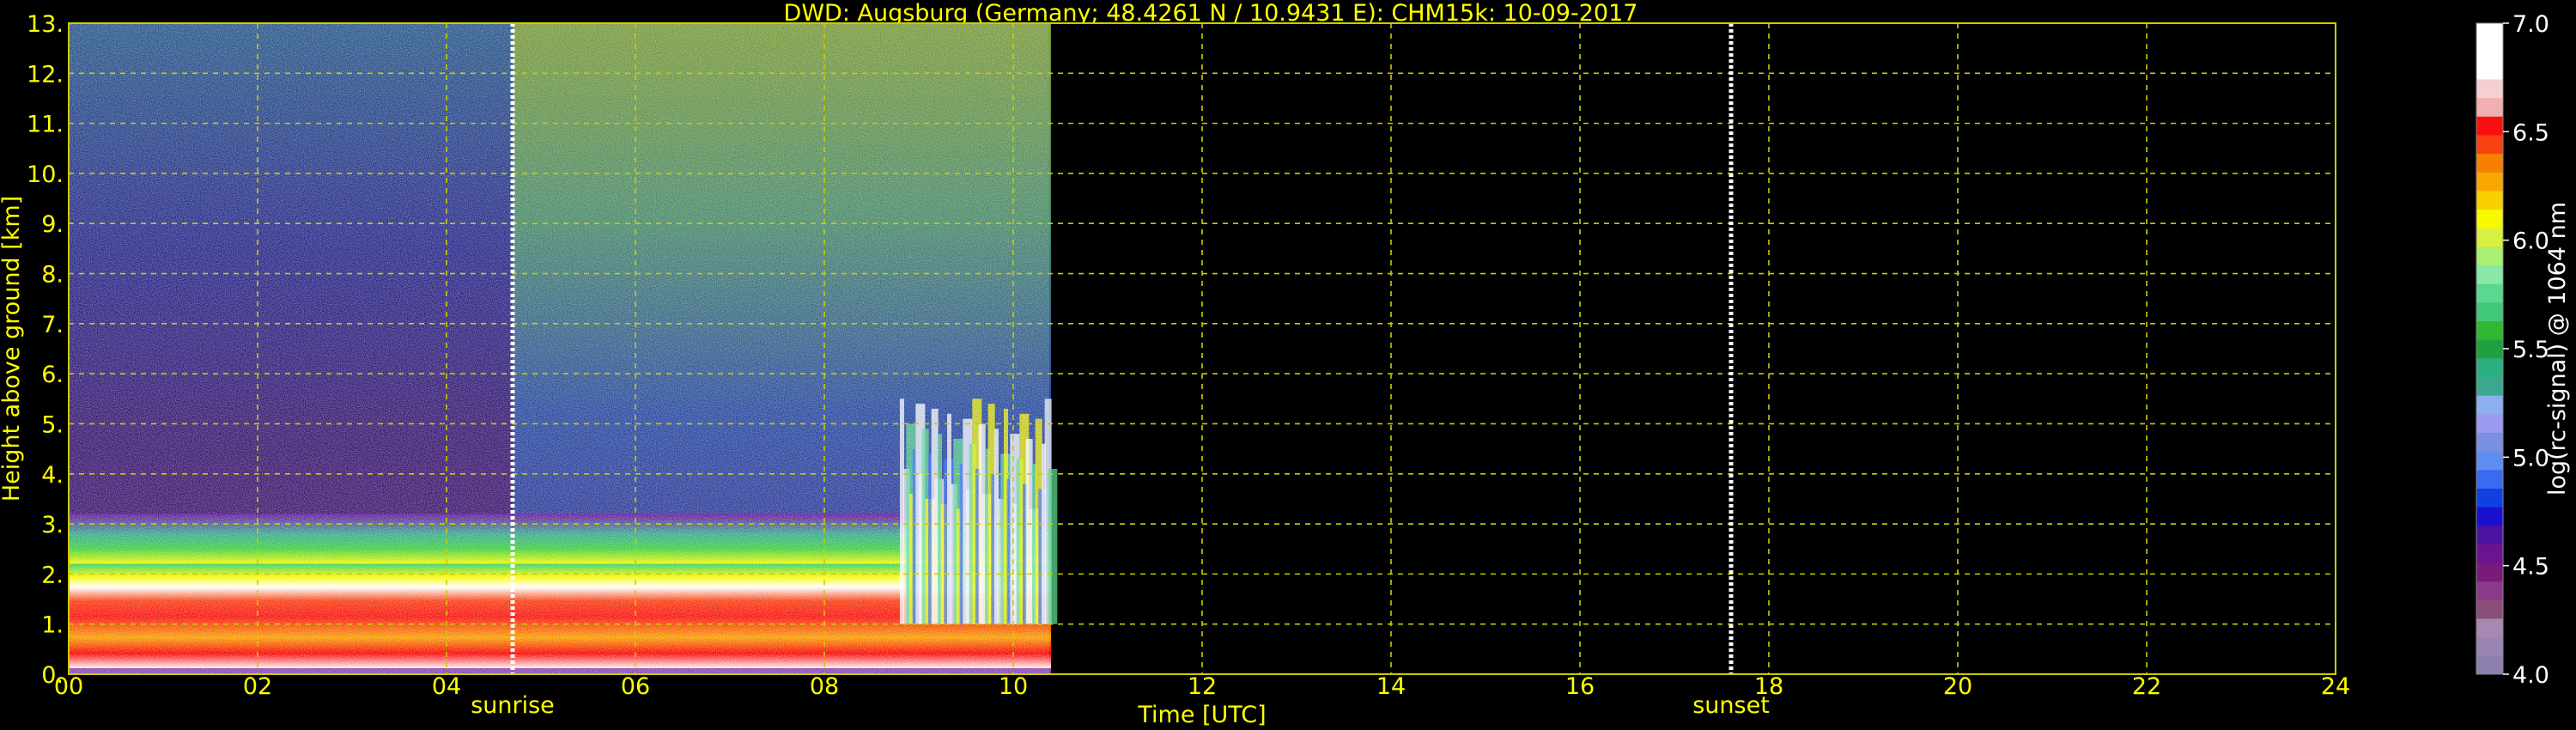 This screenshot has height=730, width=2576. What do you see at coordinates (52, 375) in the screenshot?
I see `y-tick-label: 6.` at bounding box center [52, 375].